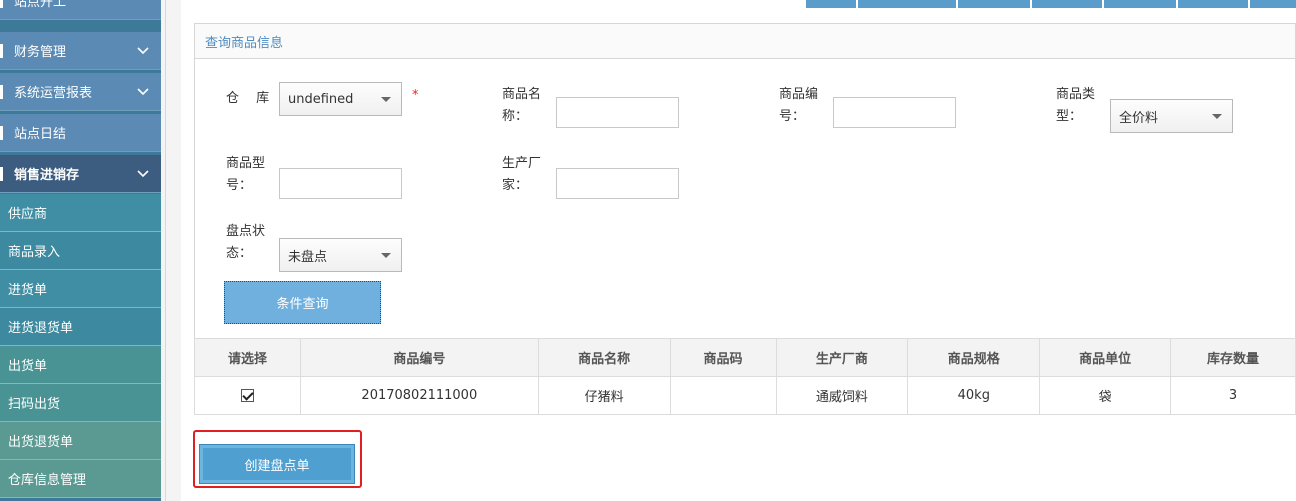 The height and width of the screenshot is (501, 1296). What do you see at coordinates (277, 464) in the screenshot?
I see `create-inventory-button: 创建盘点单` at bounding box center [277, 464].